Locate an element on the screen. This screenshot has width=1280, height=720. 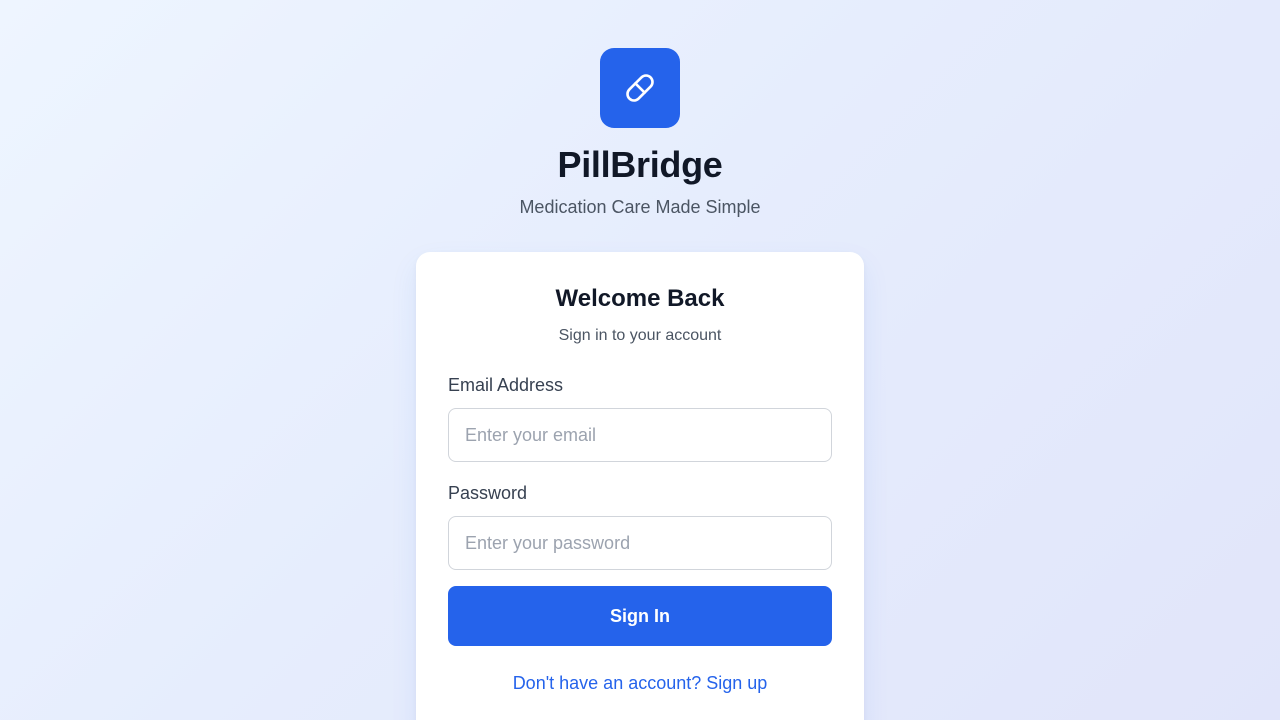
app-logo is located at coordinates (640, 88).